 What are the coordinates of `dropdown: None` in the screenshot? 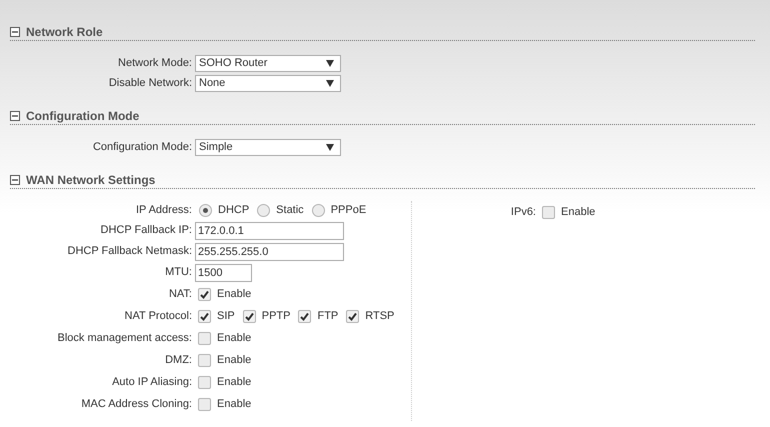 It's located at (268, 83).